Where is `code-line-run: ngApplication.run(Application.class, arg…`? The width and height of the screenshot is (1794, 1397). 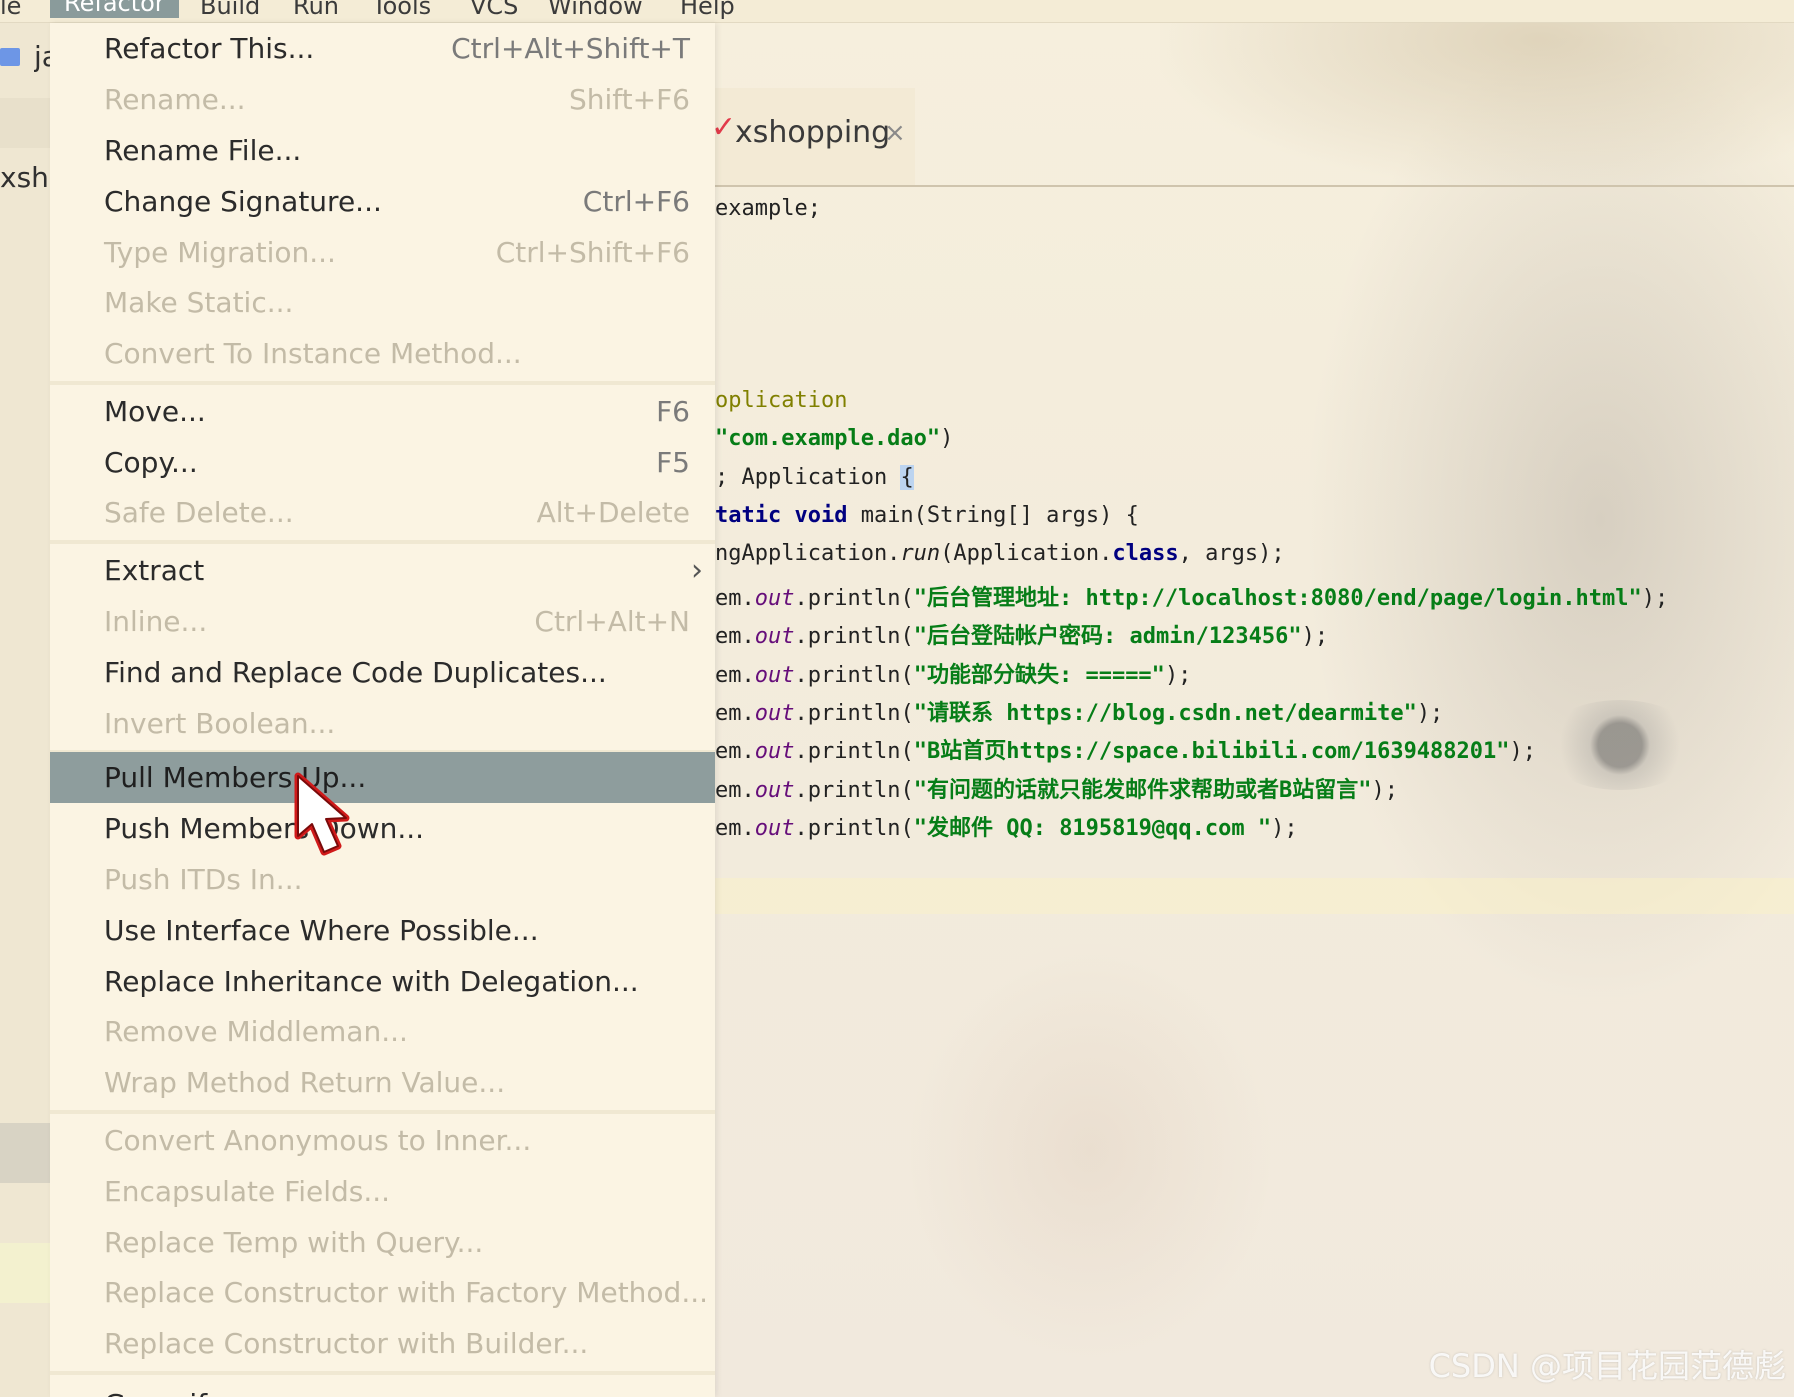 code-line-run: ngApplication.run(Application.class, arg… is located at coordinates (1000, 553).